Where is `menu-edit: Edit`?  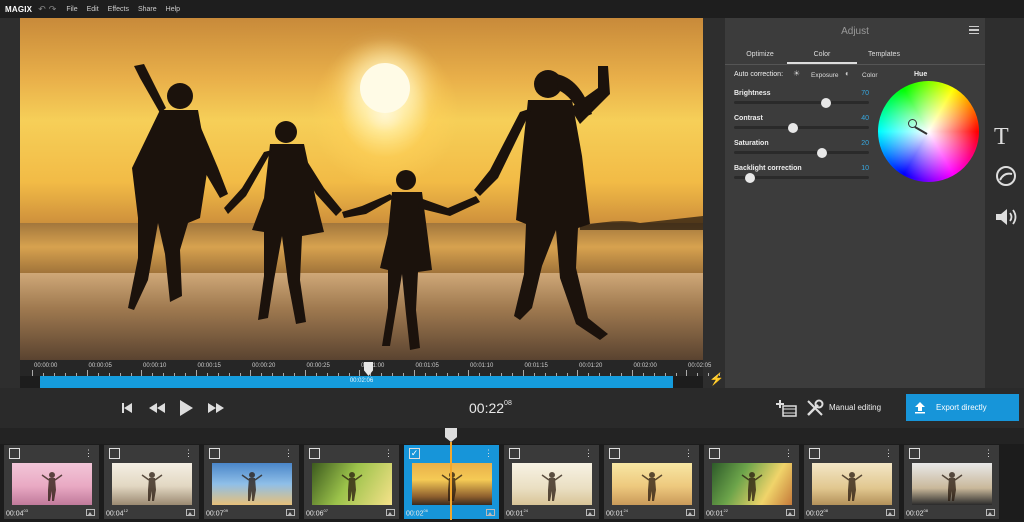 menu-edit: Edit is located at coordinates (93, 9).